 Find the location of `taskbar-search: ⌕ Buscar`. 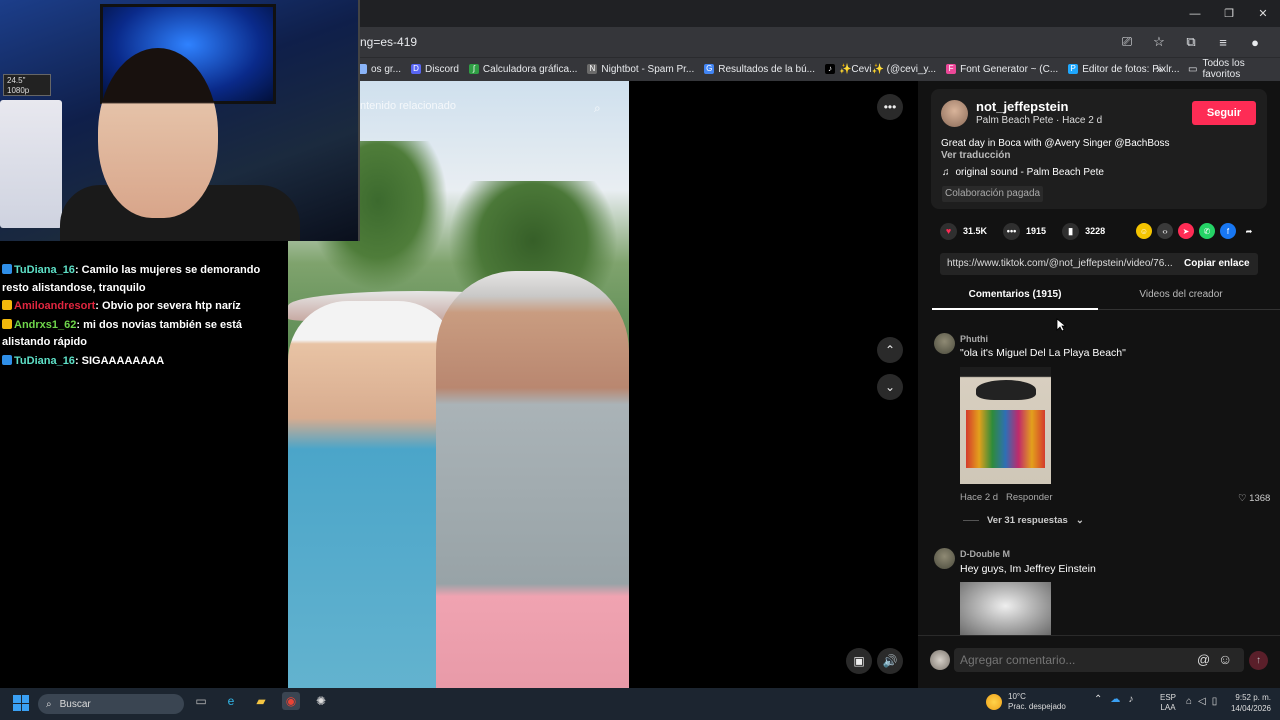

taskbar-search: ⌕ Buscar is located at coordinates (111, 704).